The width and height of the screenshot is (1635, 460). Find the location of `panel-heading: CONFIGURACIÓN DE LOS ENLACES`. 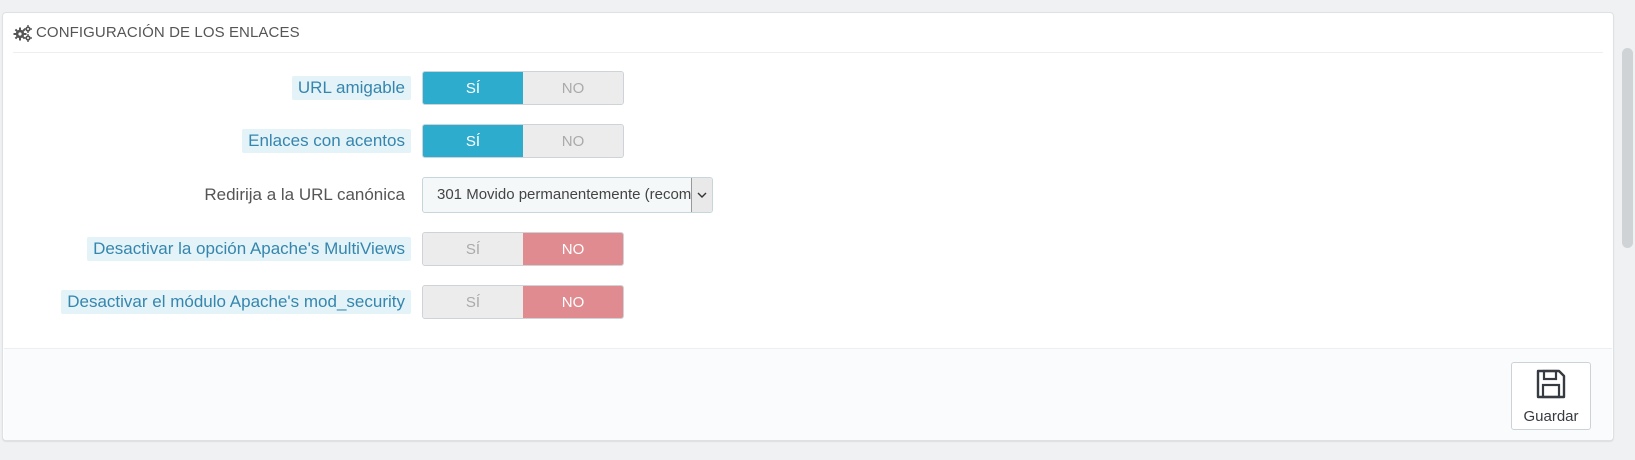

panel-heading: CONFIGURACIÓN DE LOS ENLACES is located at coordinates (808, 33).